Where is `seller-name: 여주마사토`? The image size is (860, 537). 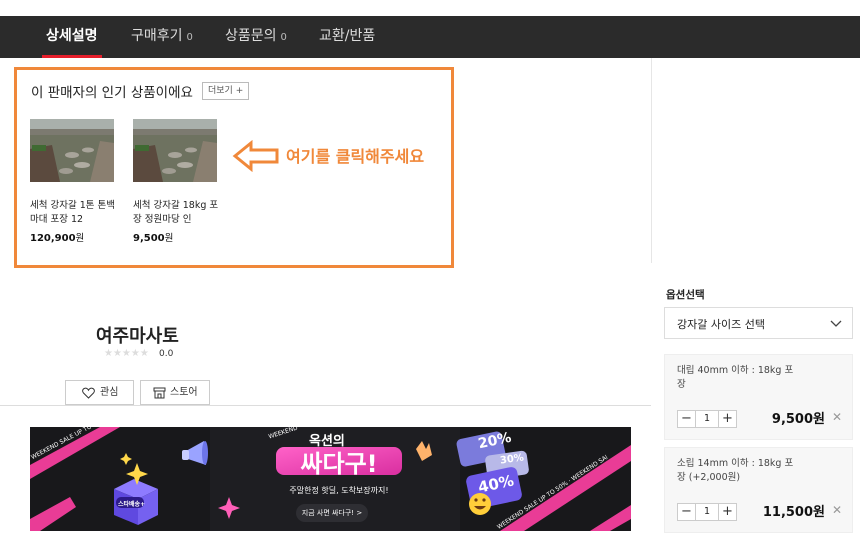
seller-name: 여주마사토 is located at coordinates (137, 335).